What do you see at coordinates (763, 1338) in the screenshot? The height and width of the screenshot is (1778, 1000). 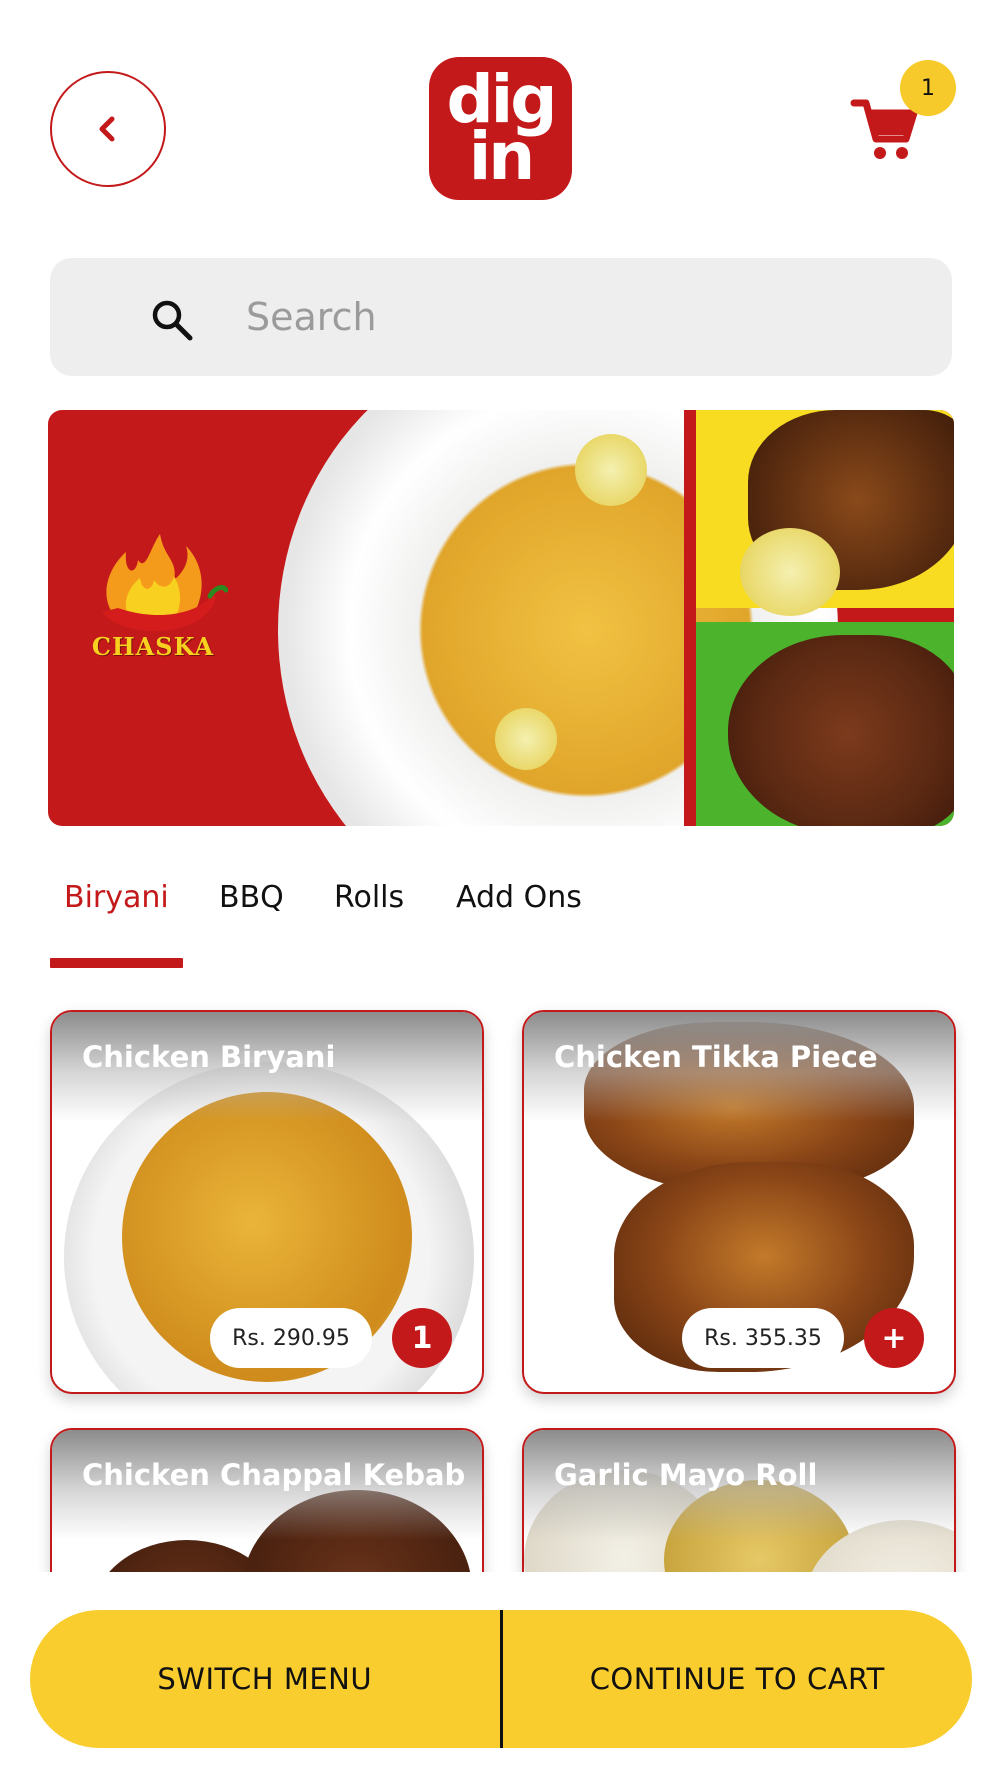 I see `product-price: Rs. 355.35` at bounding box center [763, 1338].